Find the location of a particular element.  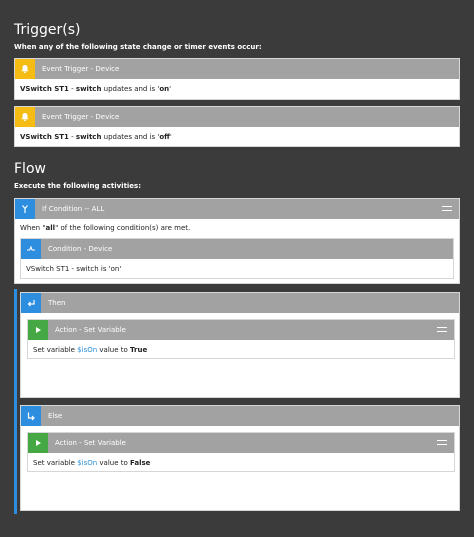

condition-device-text: VSwitch ST1 - switch is 'on' is located at coordinates (74, 269).